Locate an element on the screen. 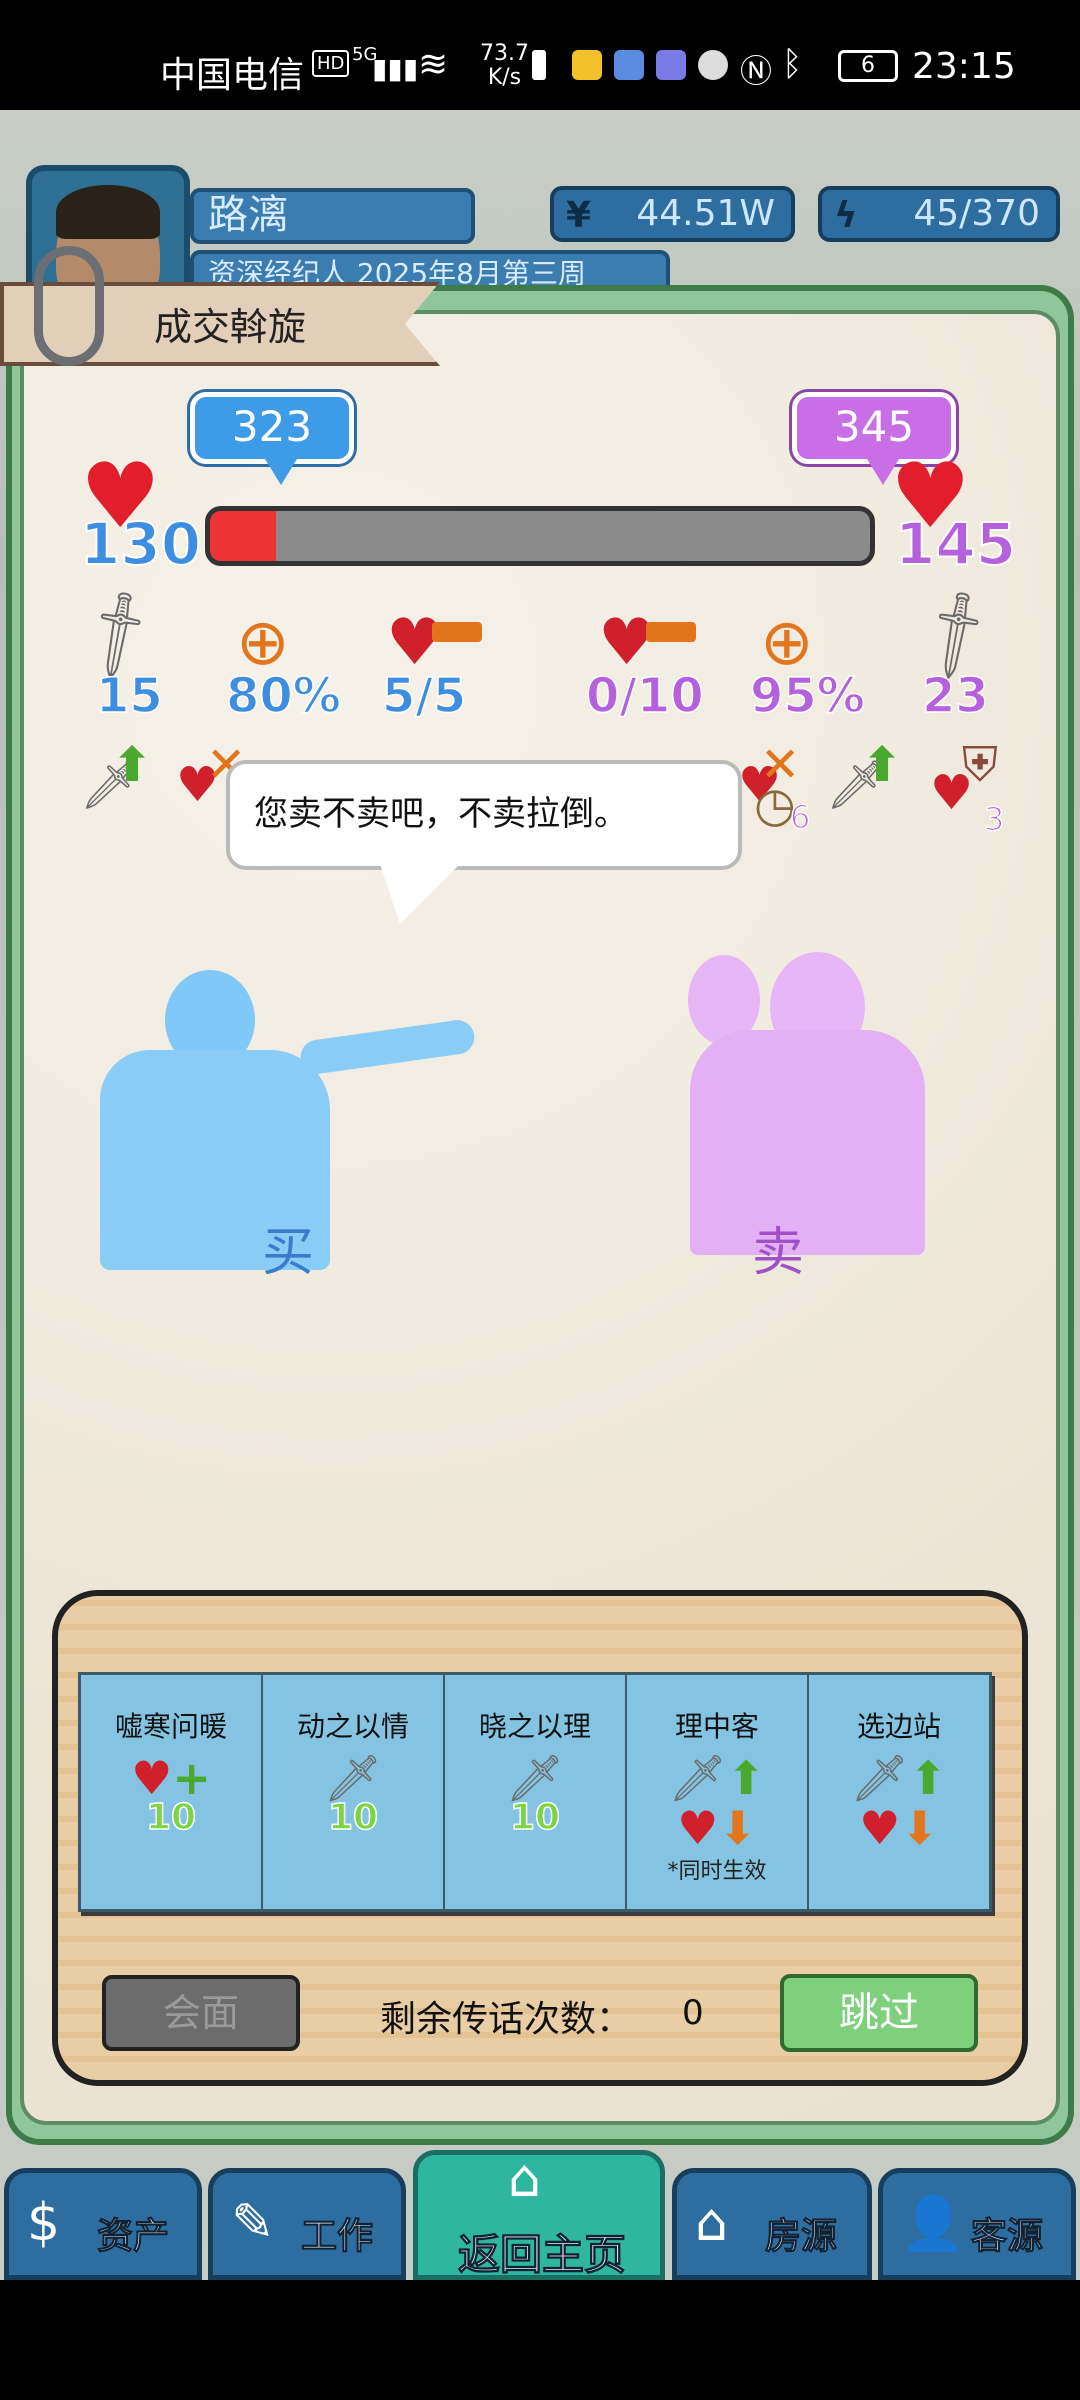 Image resolution: width=1080 pixels, height=2400 pixels. shield-icon: ⛨ is located at coordinates (980, 765).